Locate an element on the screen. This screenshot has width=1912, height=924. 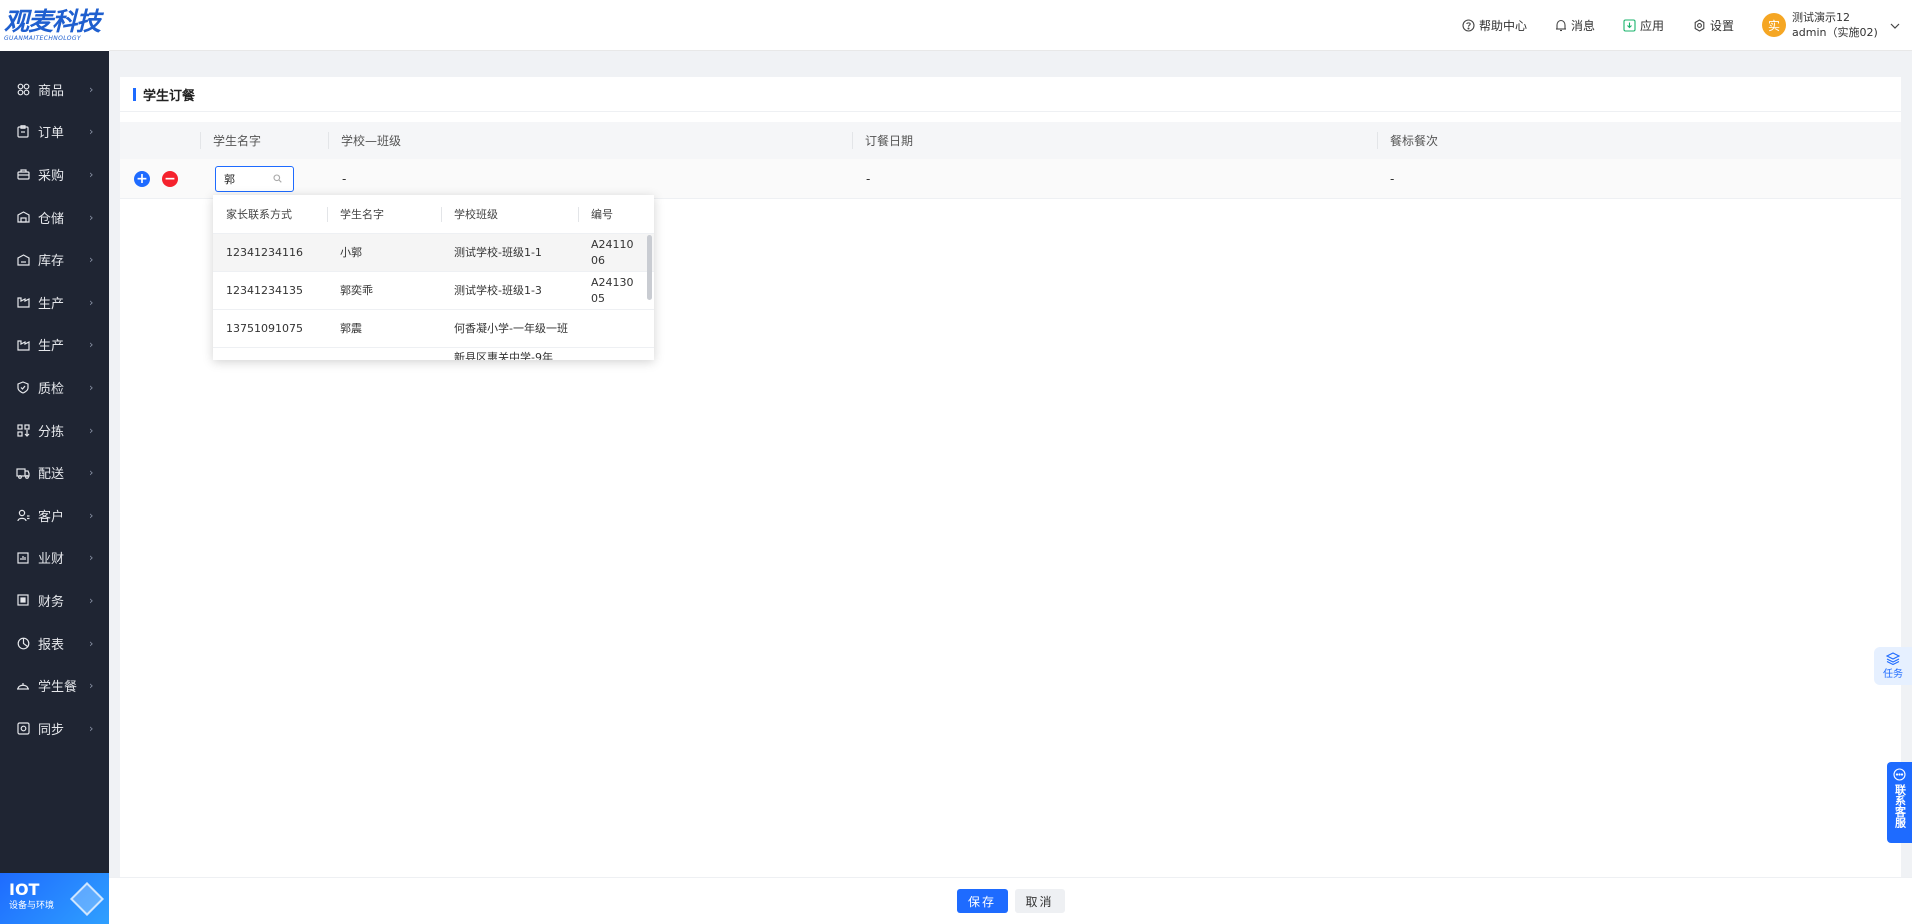
customer-service-label: 联系客服 is located at coordinates (1900, 806).